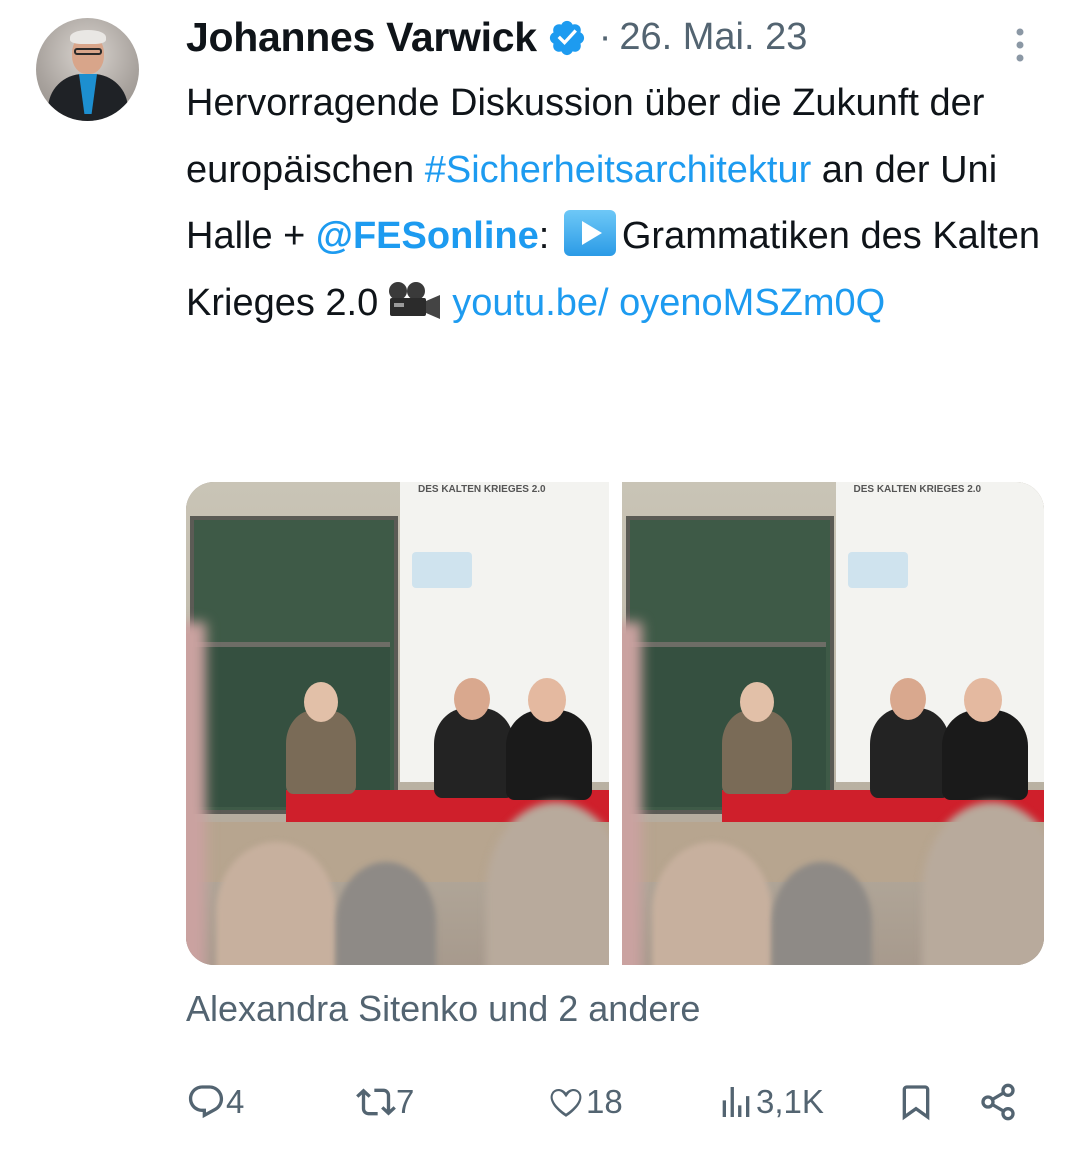 The width and height of the screenshot is (1079, 1151). I want to click on views-button: 3,1K, so click(770, 1102).